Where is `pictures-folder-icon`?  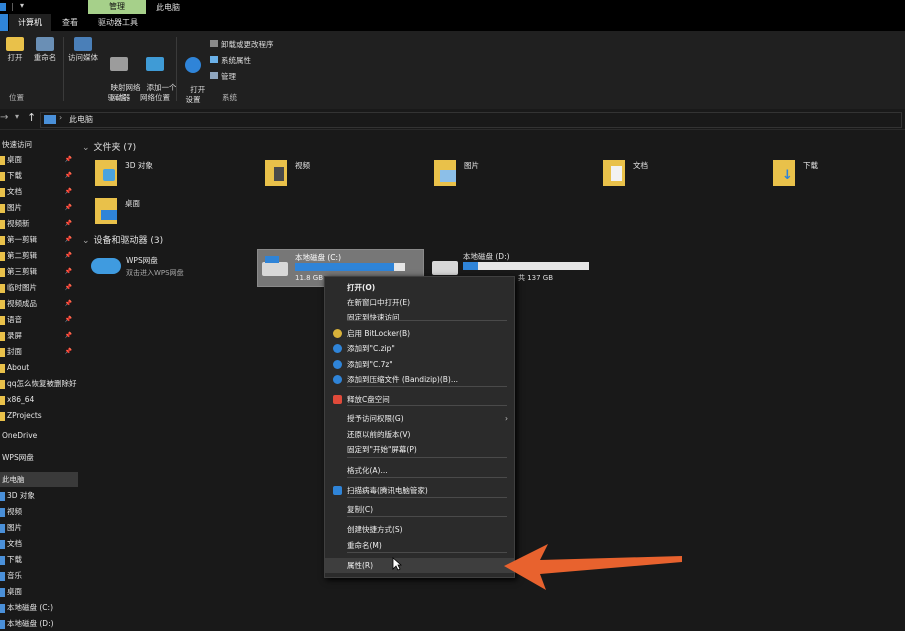
pictures-folder-icon is located at coordinates (445, 173).